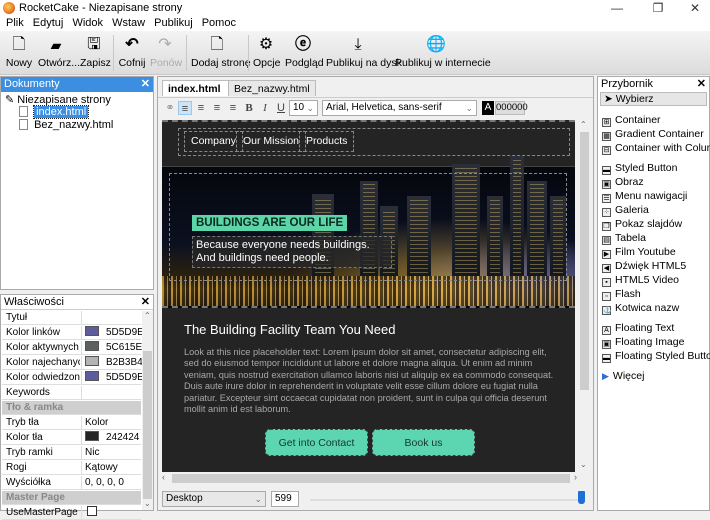  Describe the element at coordinates (48, 23) in the screenshot. I see `menu-edytuj: Edytuj` at that location.